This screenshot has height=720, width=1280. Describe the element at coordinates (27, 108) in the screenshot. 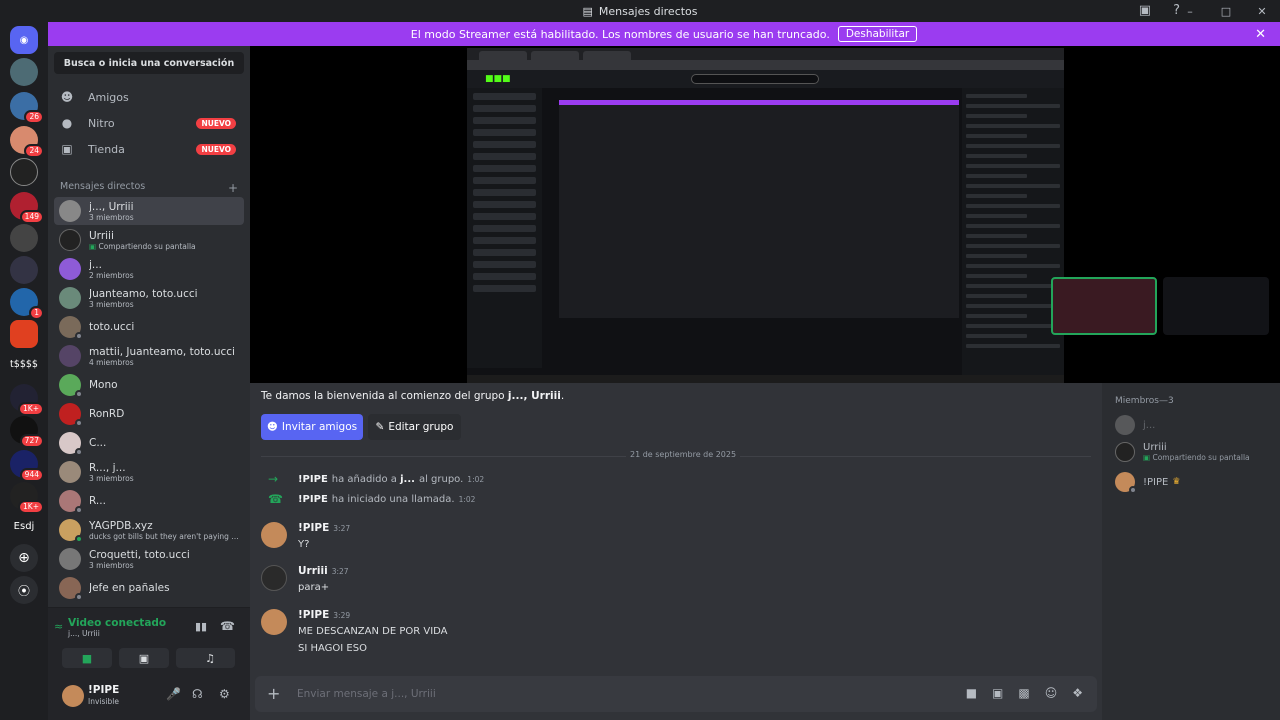

I see `server-icon: 26` at that location.